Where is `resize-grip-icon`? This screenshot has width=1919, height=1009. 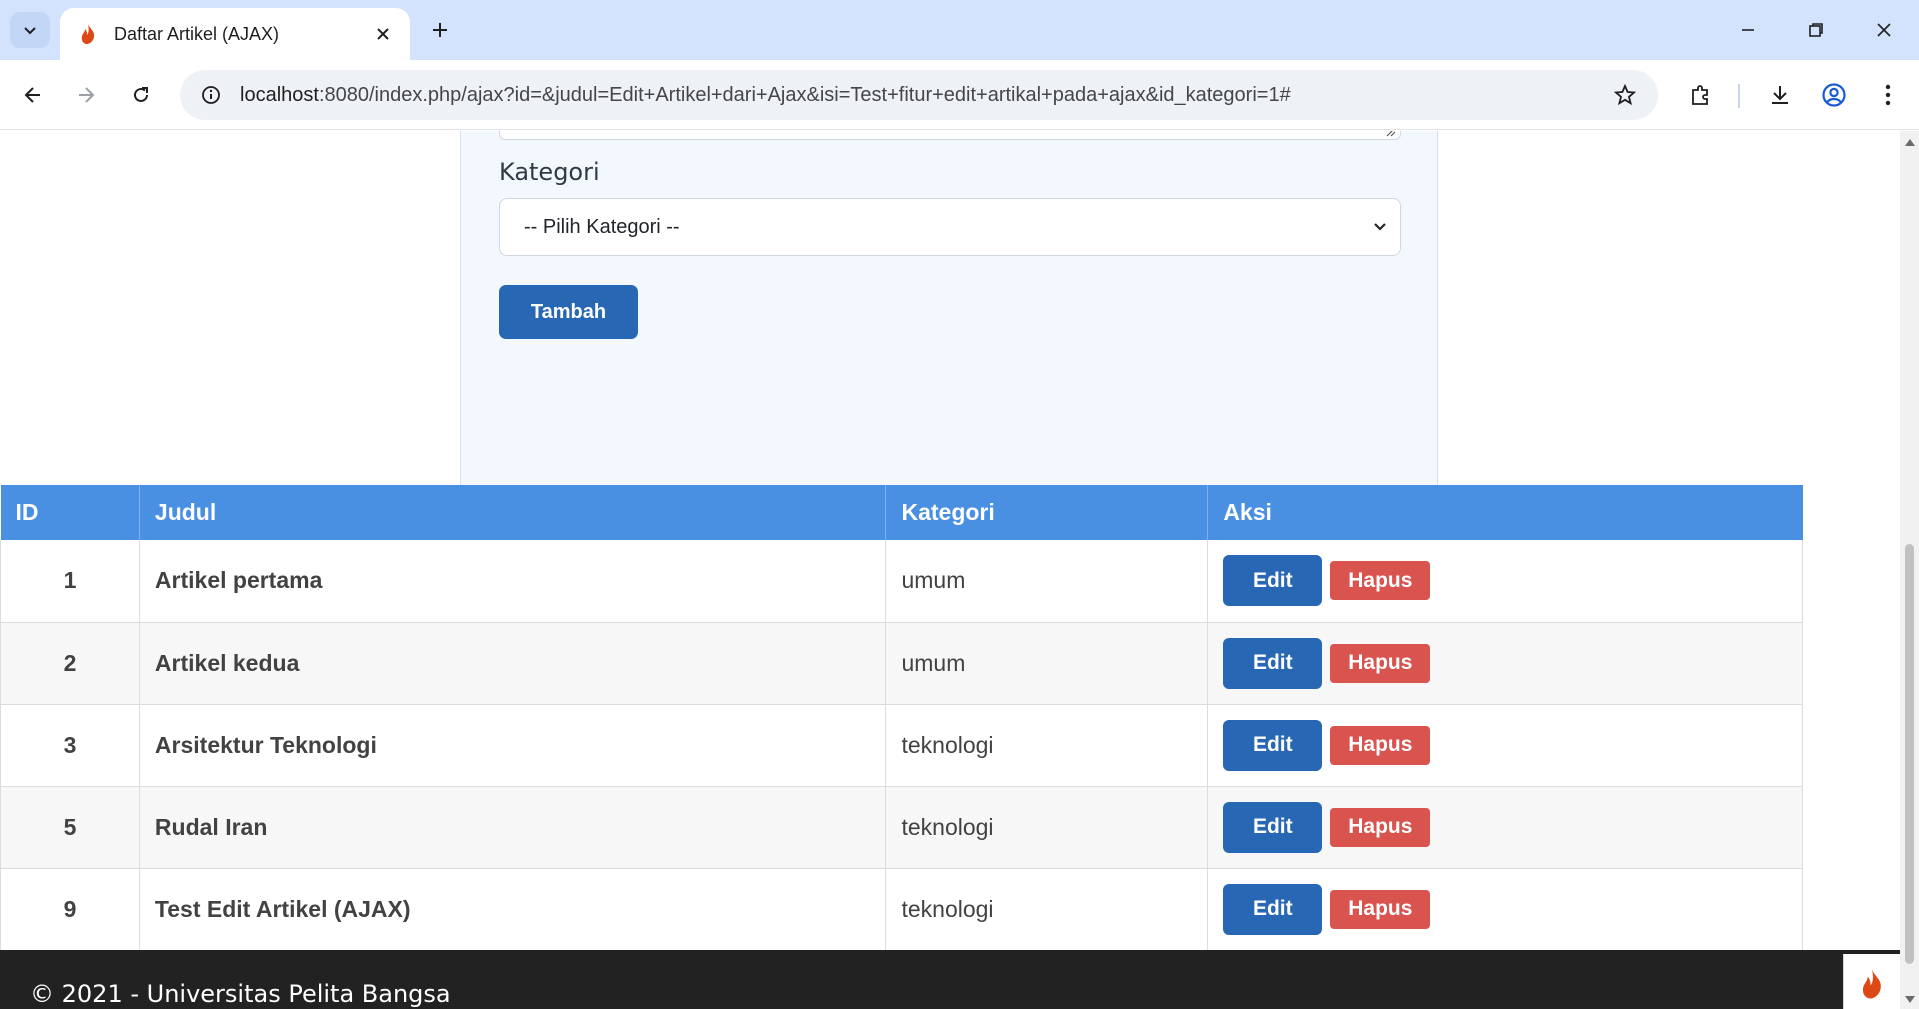
resize-grip-icon is located at coordinates (1390, 134).